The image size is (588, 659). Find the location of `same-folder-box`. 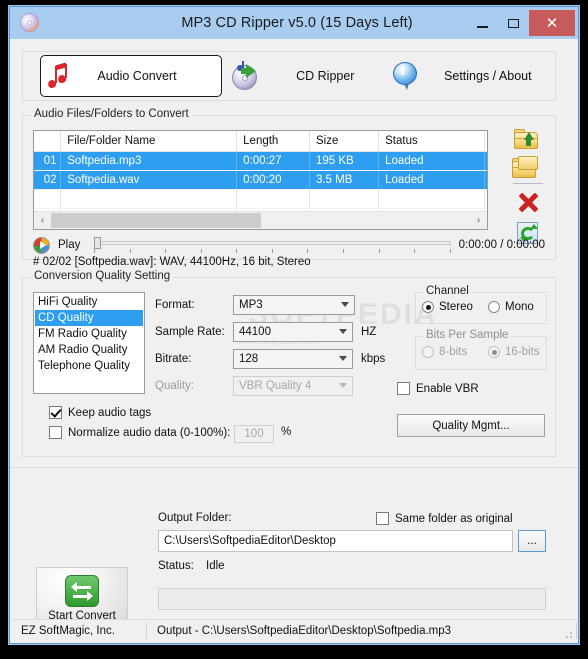

same-folder-box is located at coordinates (382, 518).